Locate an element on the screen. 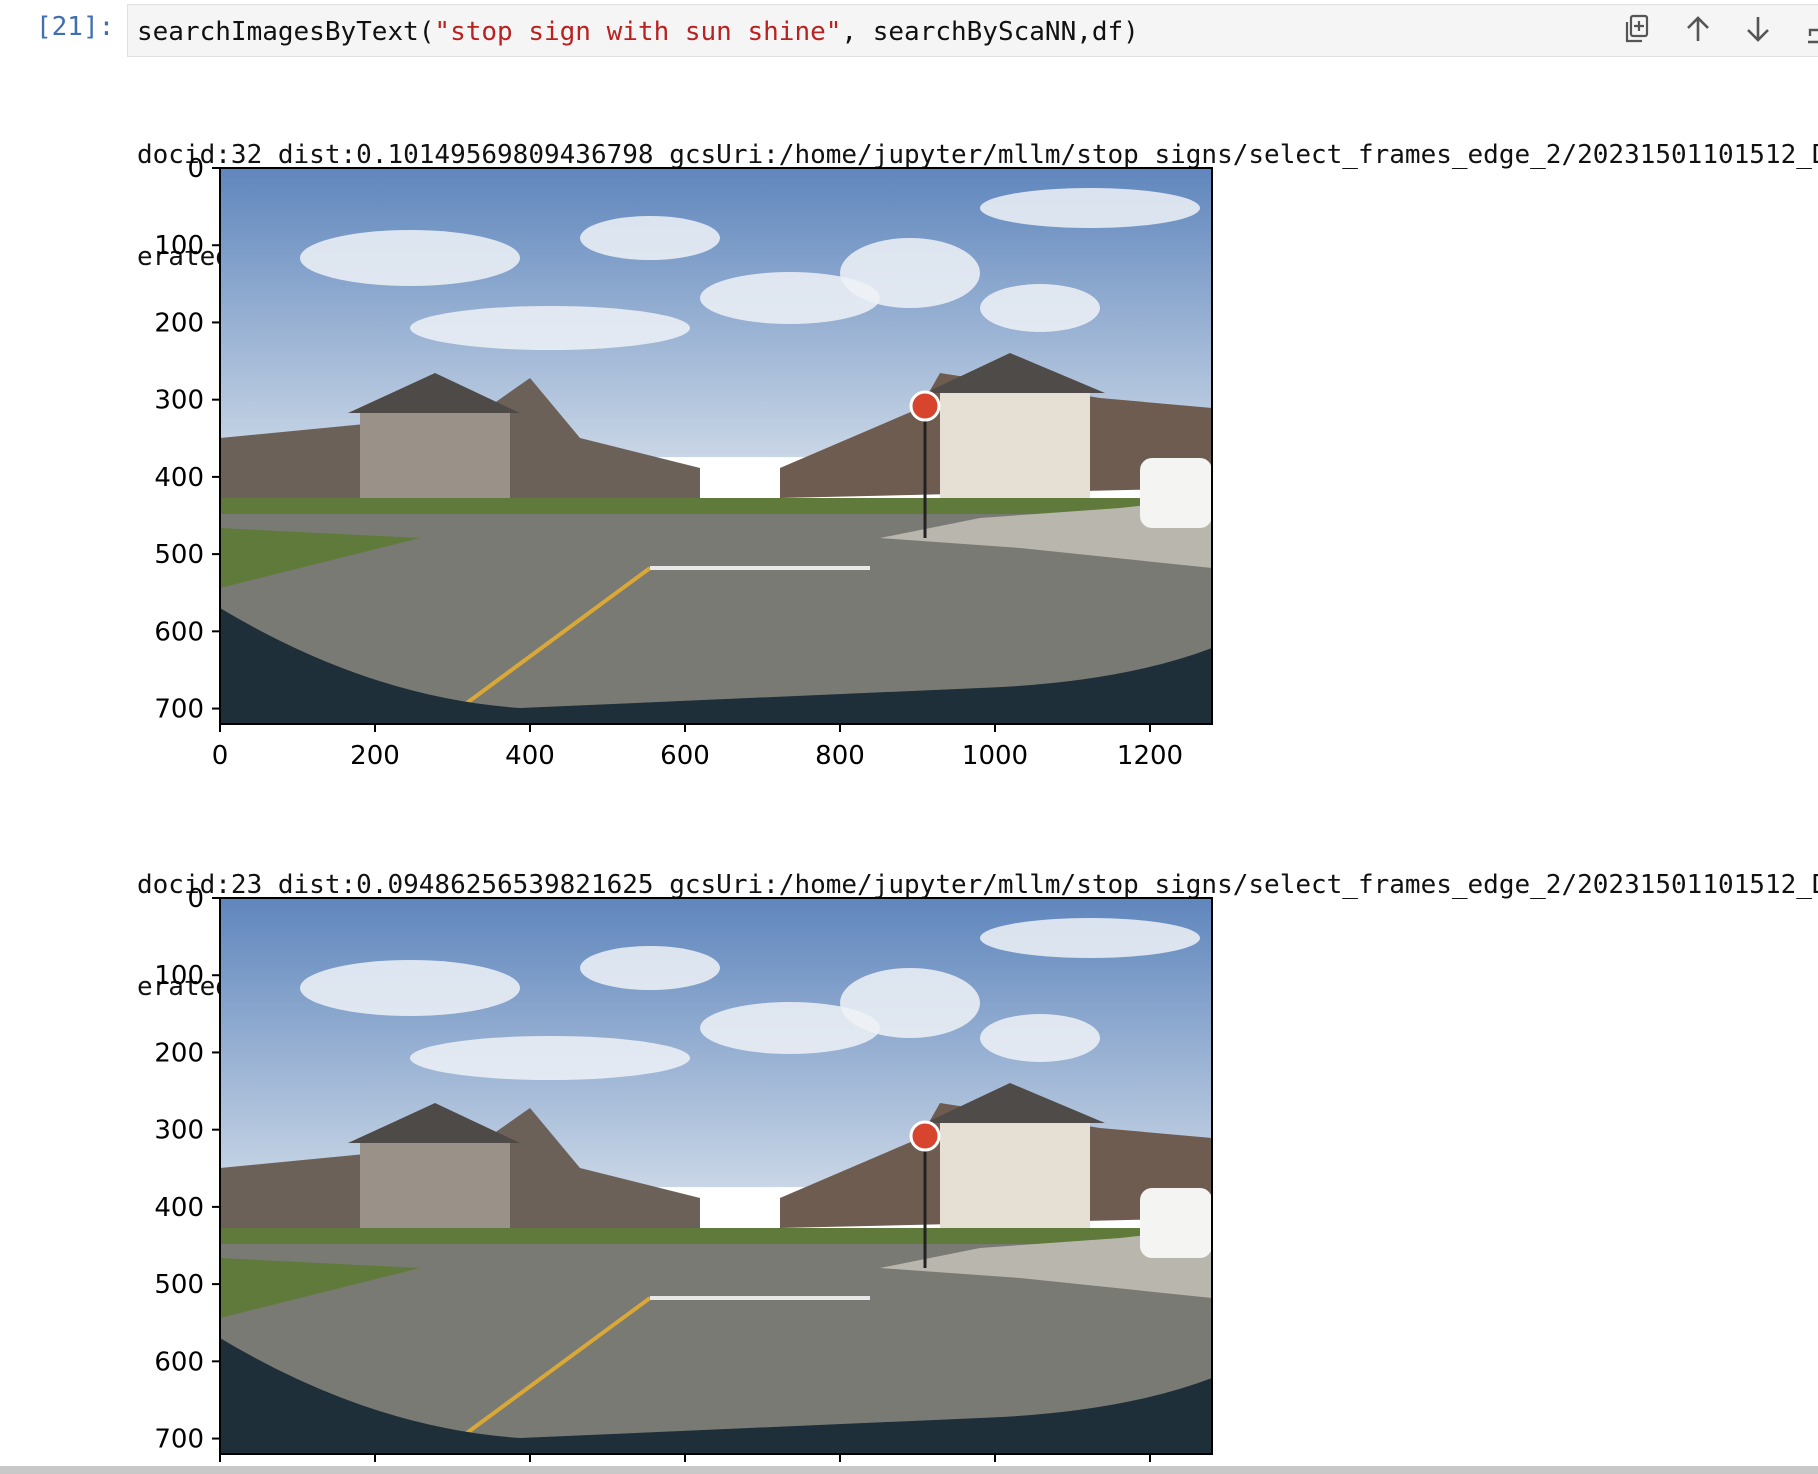  code-string: "stop sign with sun shine" is located at coordinates (638, 32).